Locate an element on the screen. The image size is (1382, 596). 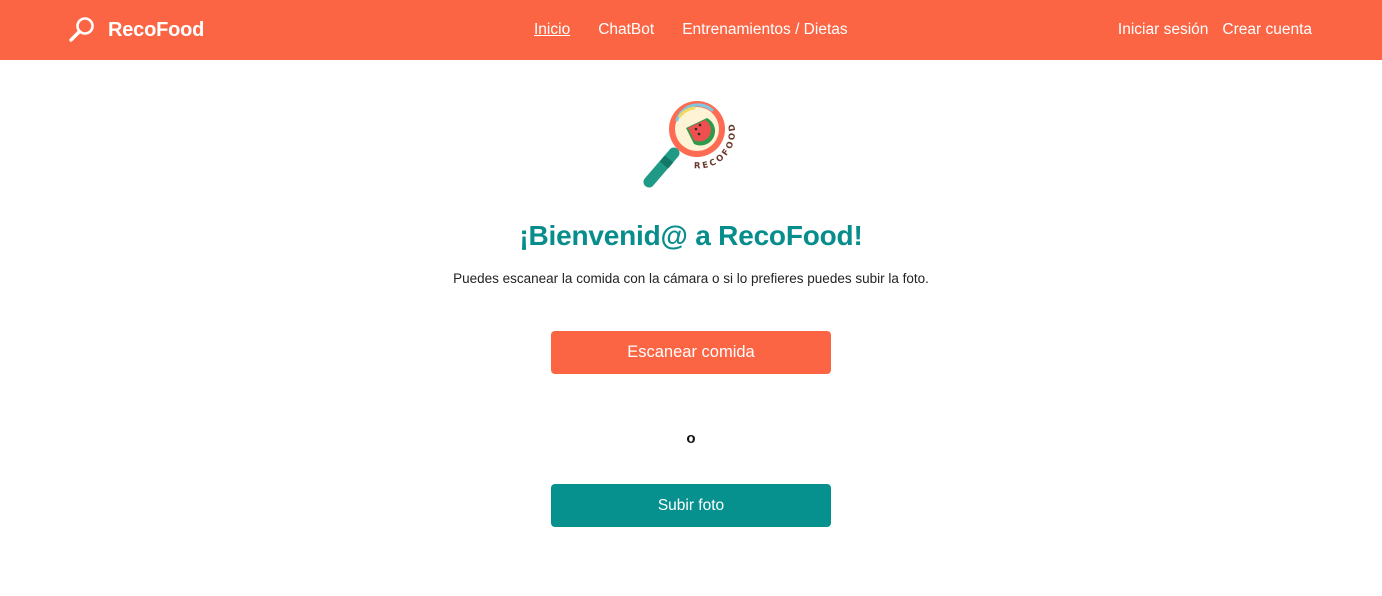
upload-photo-button: Subir foto is located at coordinates (691, 505).